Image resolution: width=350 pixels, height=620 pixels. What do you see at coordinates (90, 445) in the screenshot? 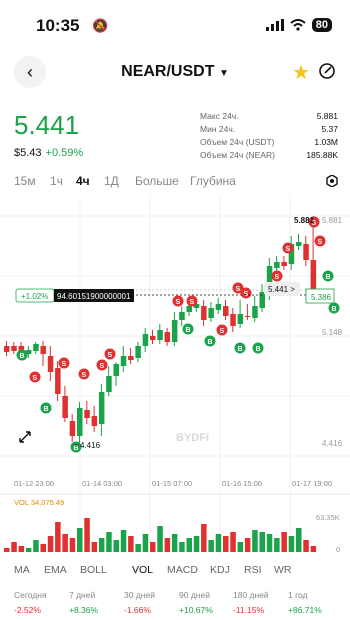
I see `low-label: 4.416` at bounding box center [90, 445].